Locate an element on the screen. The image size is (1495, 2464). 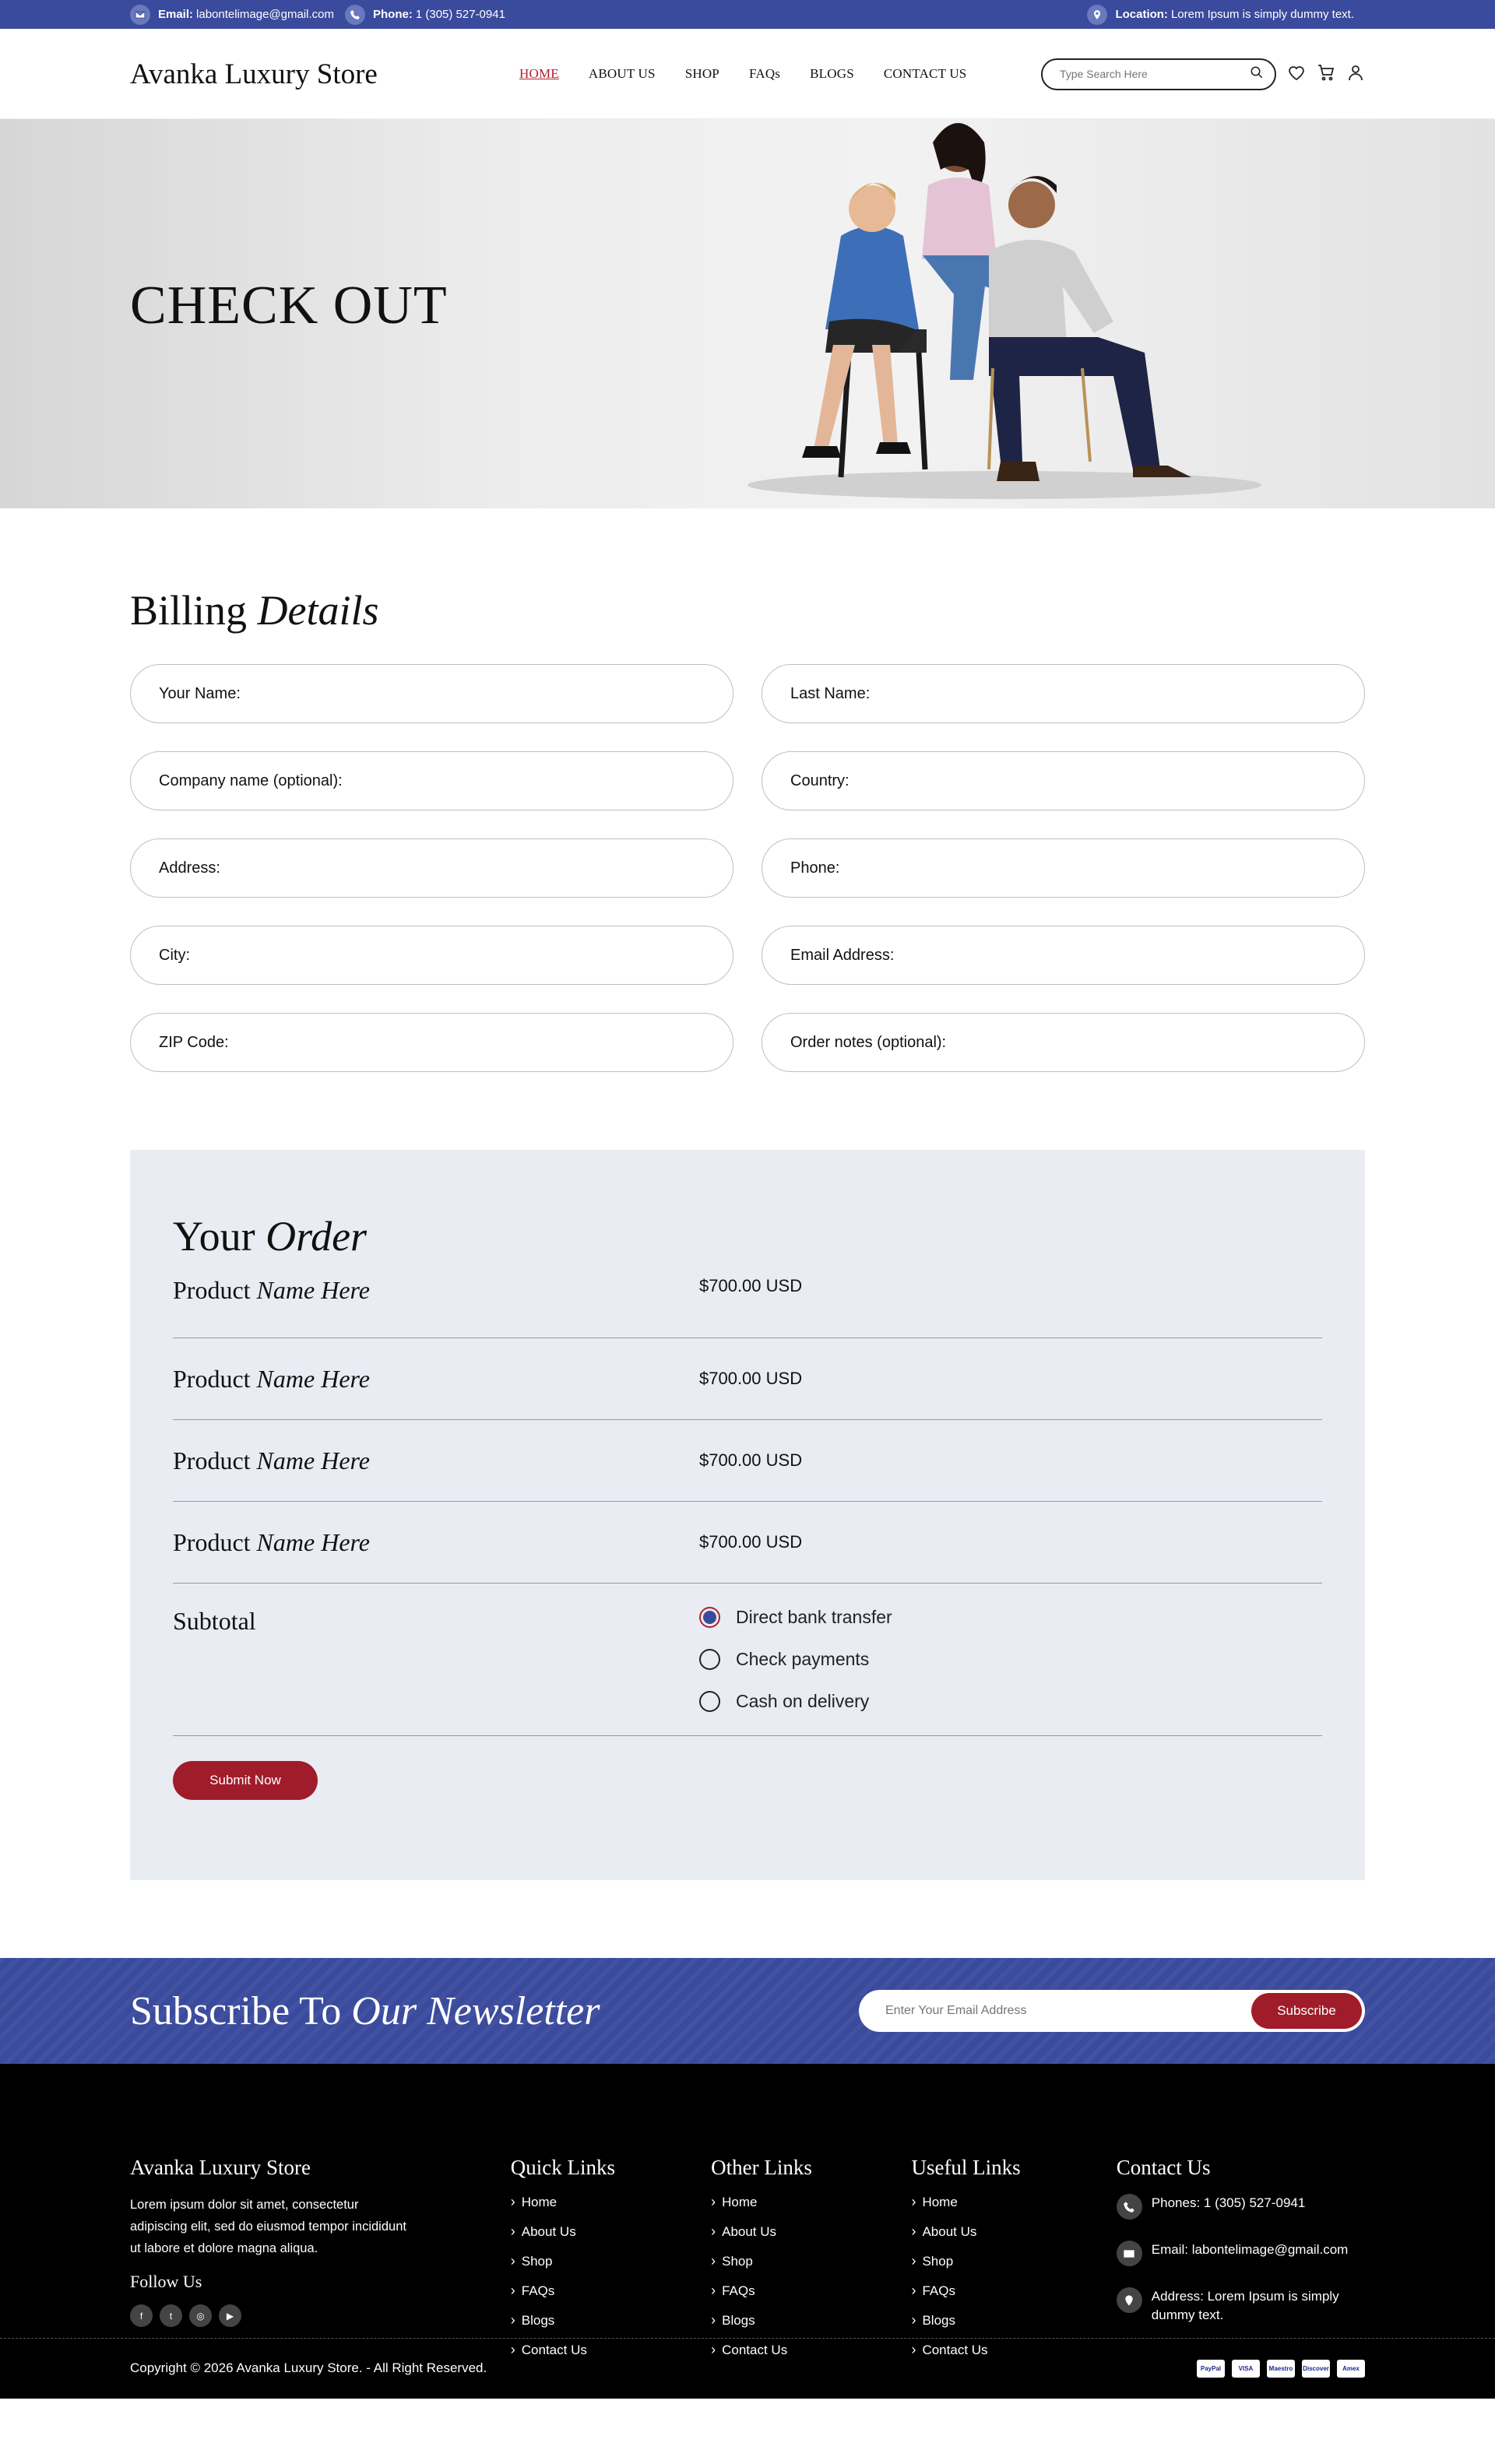
site-logo: Avanka Luxury Store is located at coordinates (324, 74).